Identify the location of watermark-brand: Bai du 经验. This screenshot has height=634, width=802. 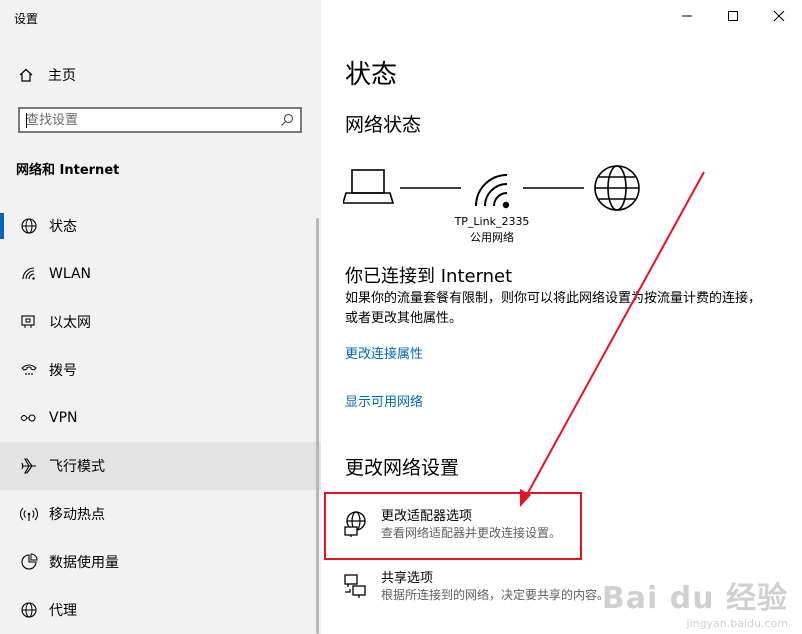
(694, 598).